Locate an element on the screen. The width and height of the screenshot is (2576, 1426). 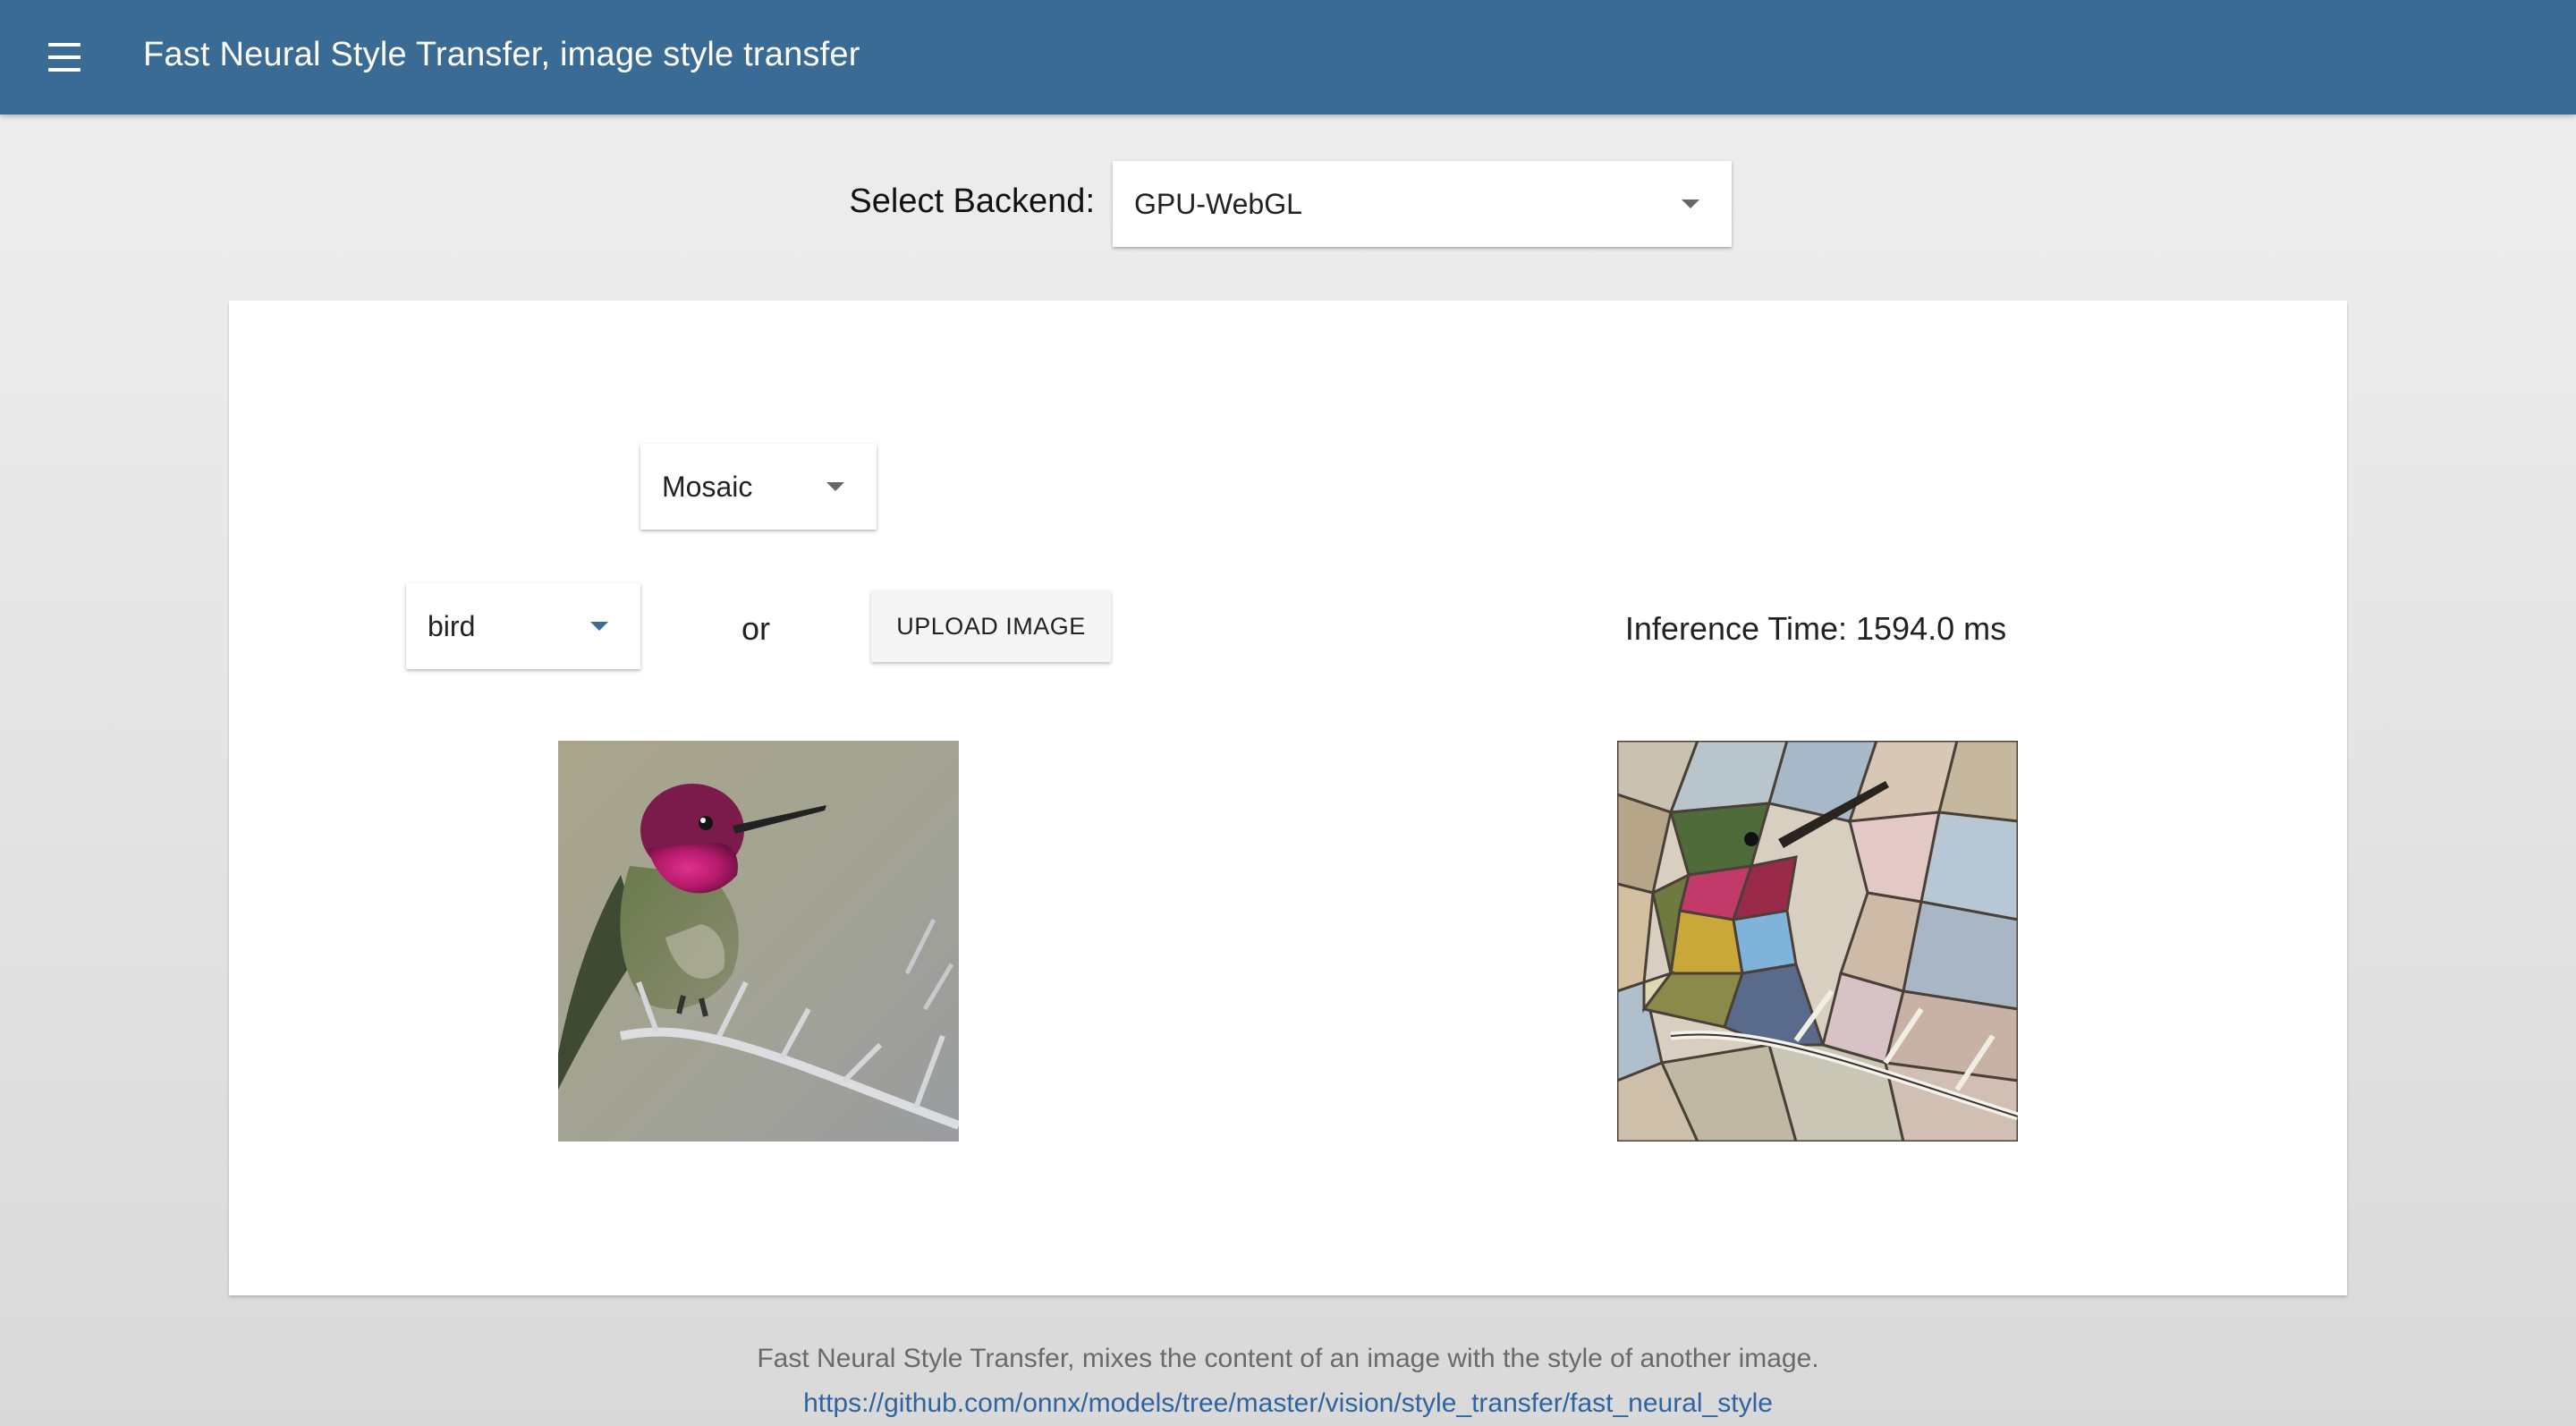
inference-time: Inference Time: 1594.0 ms is located at coordinates (1815, 629).